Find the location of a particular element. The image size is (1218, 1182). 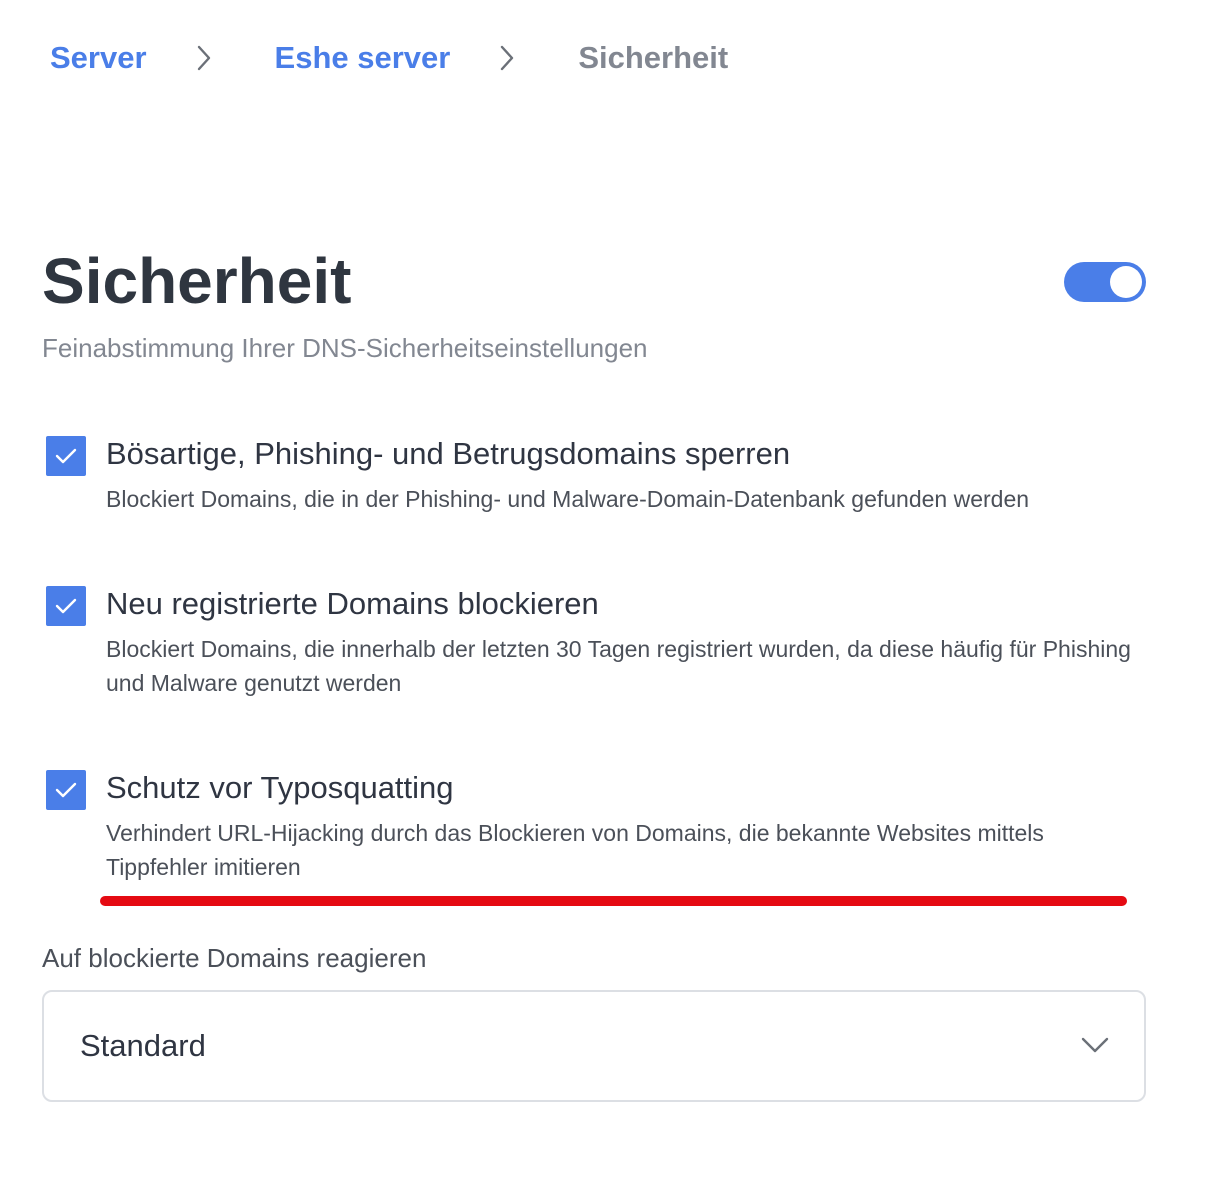

checkbox-block-malicious-domains is located at coordinates (66, 456).